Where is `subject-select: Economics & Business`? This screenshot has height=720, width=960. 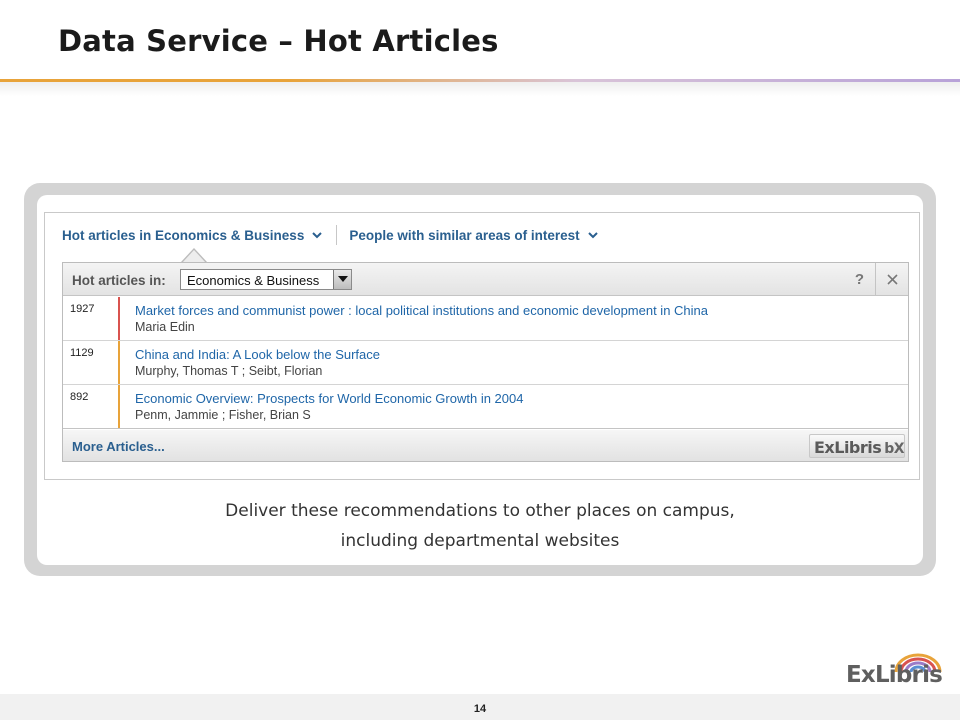
subject-select: Economics & Business is located at coordinates (266, 279).